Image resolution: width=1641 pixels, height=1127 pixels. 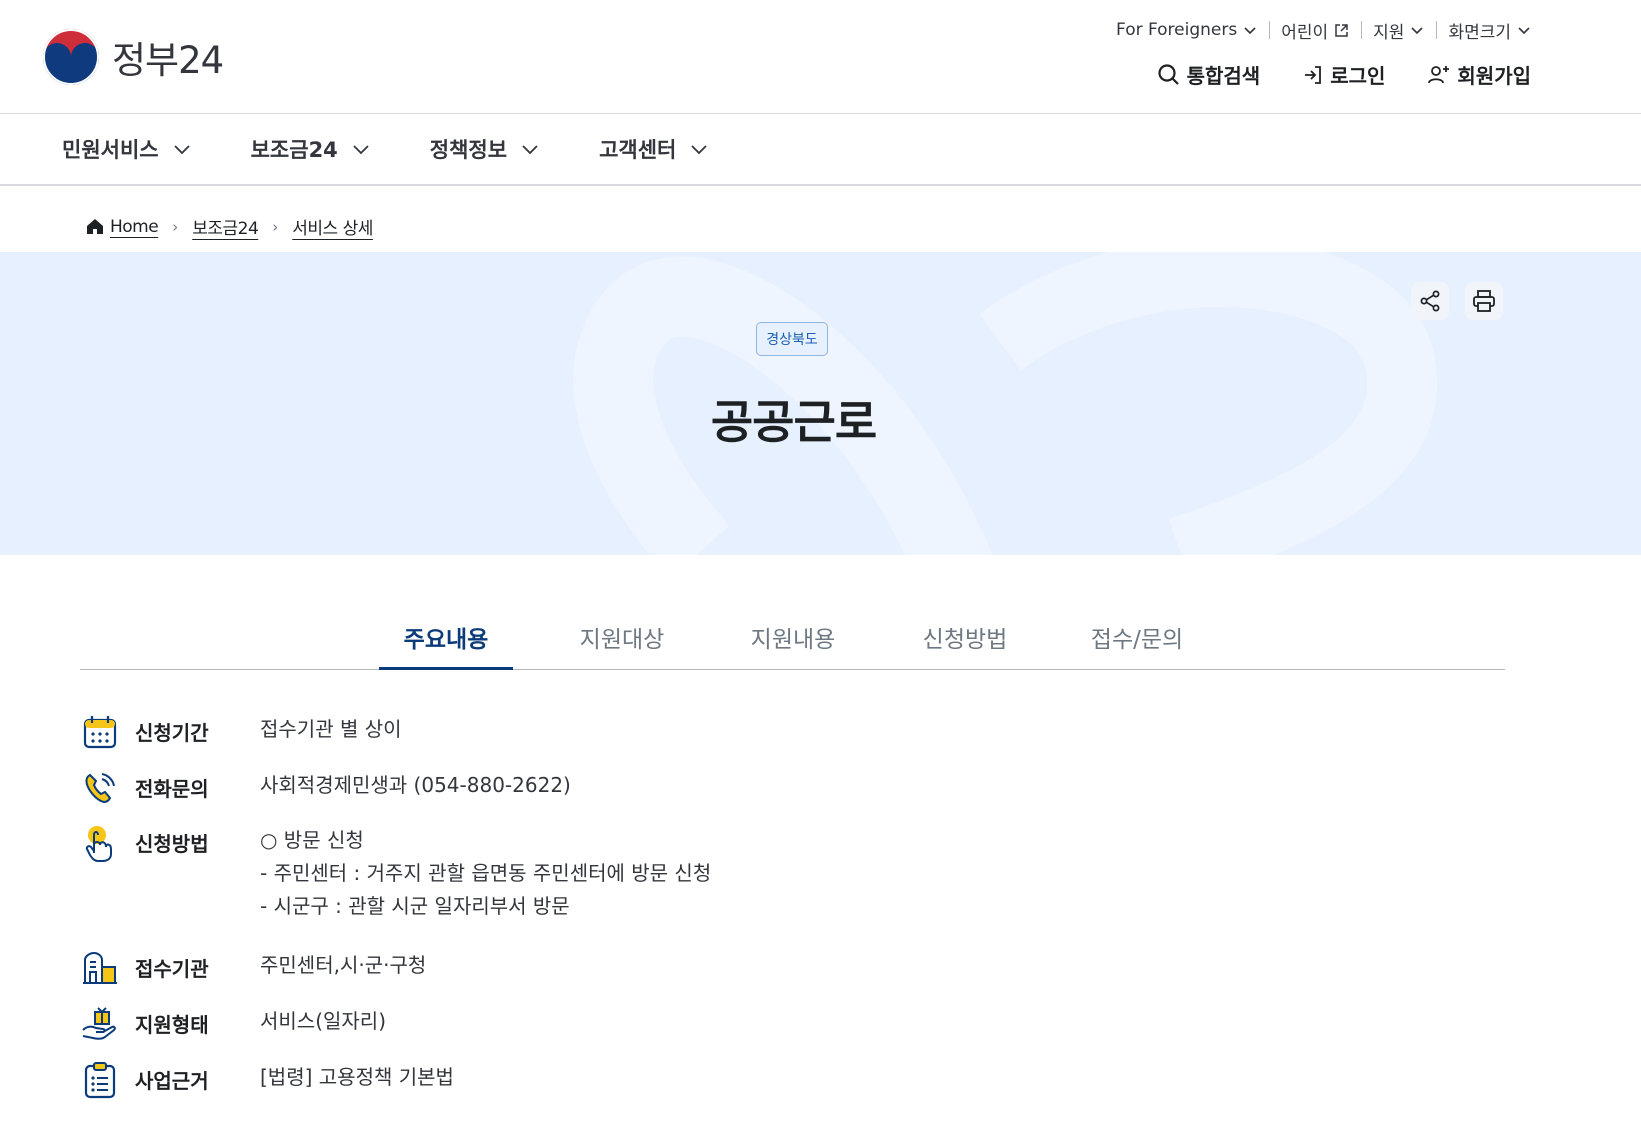 I want to click on gnb-item-customer-center: 고객센터, so click(x=653, y=149).